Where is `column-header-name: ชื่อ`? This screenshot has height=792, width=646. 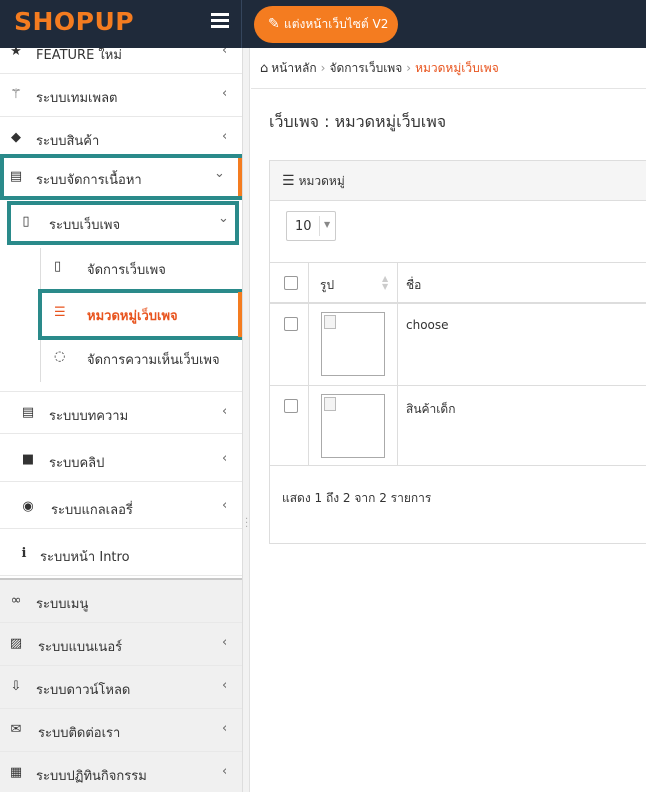 column-header-name: ชื่อ is located at coordinates (413, 285).